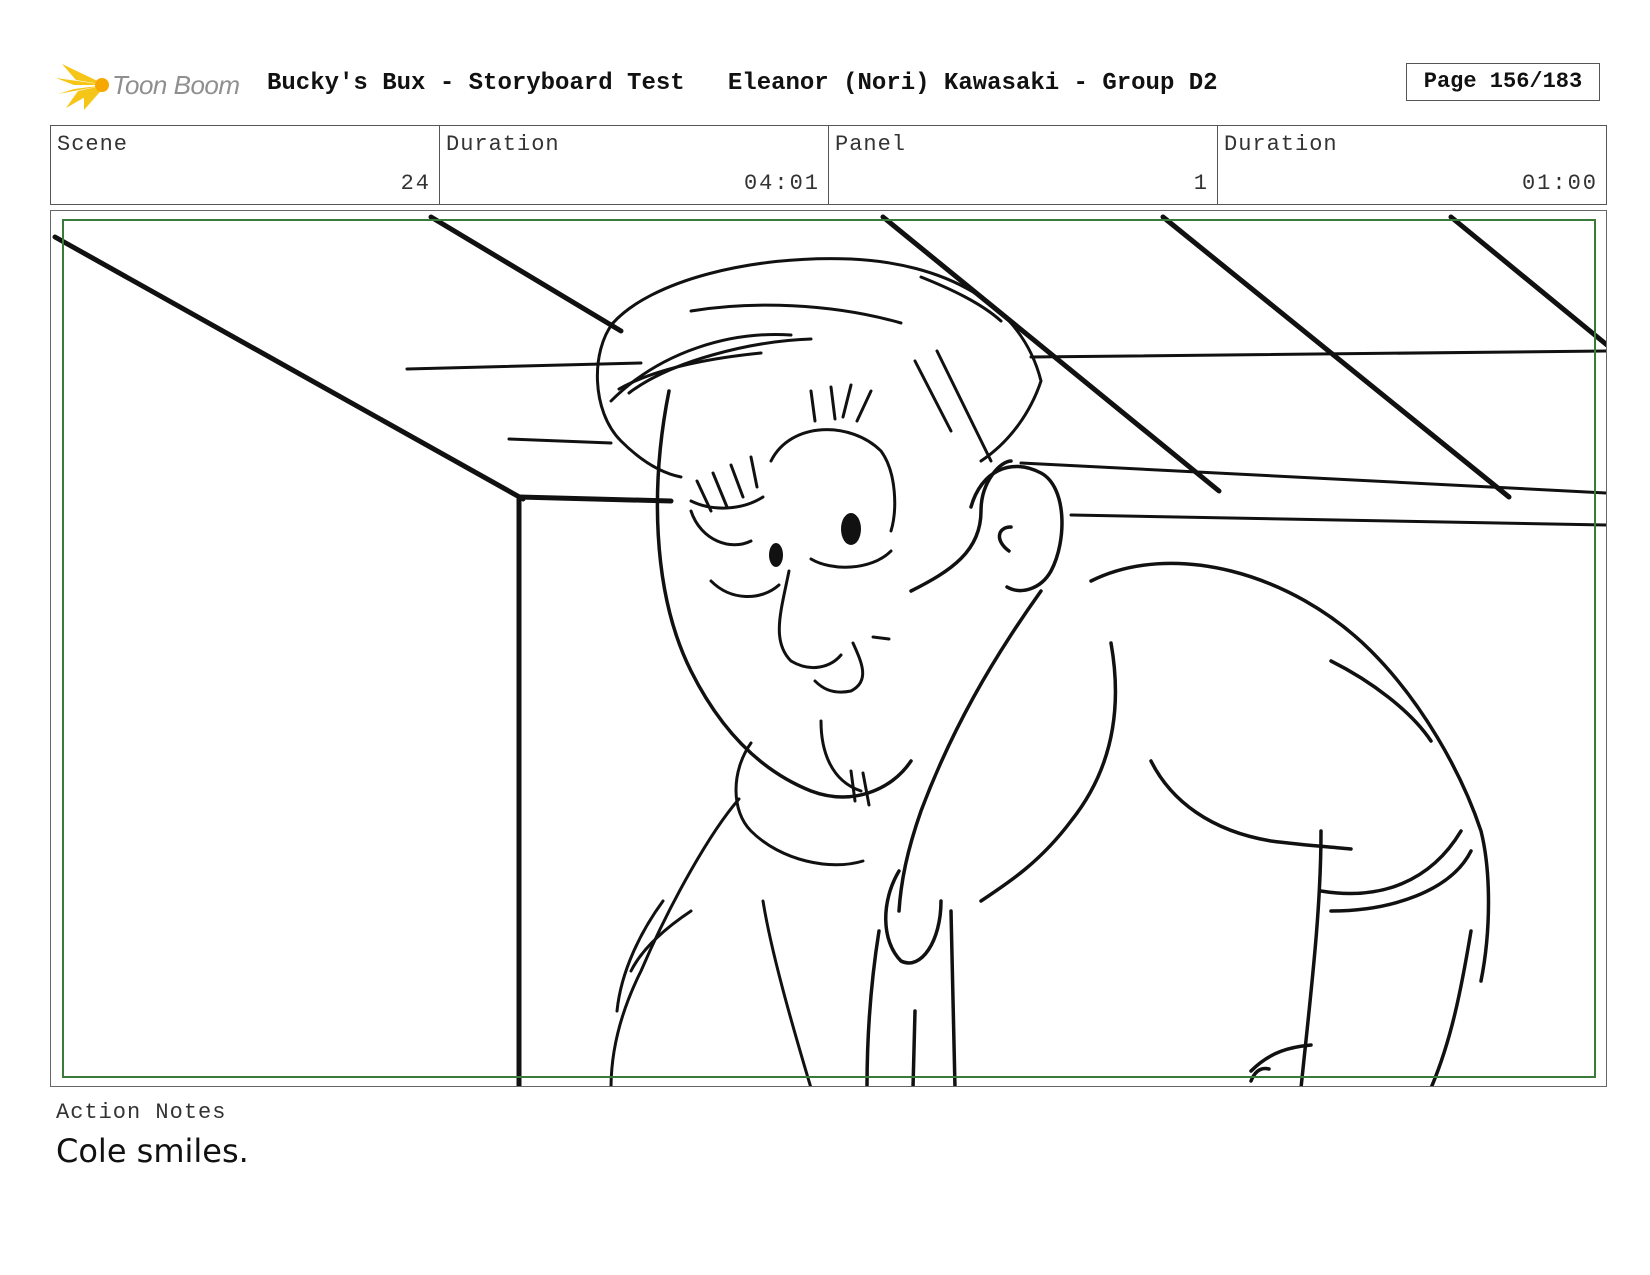 Image resolution: width=1650 pixels, height=1275 pixels. I want to click on panel-duration-label: Duration, so click(1281, 144).